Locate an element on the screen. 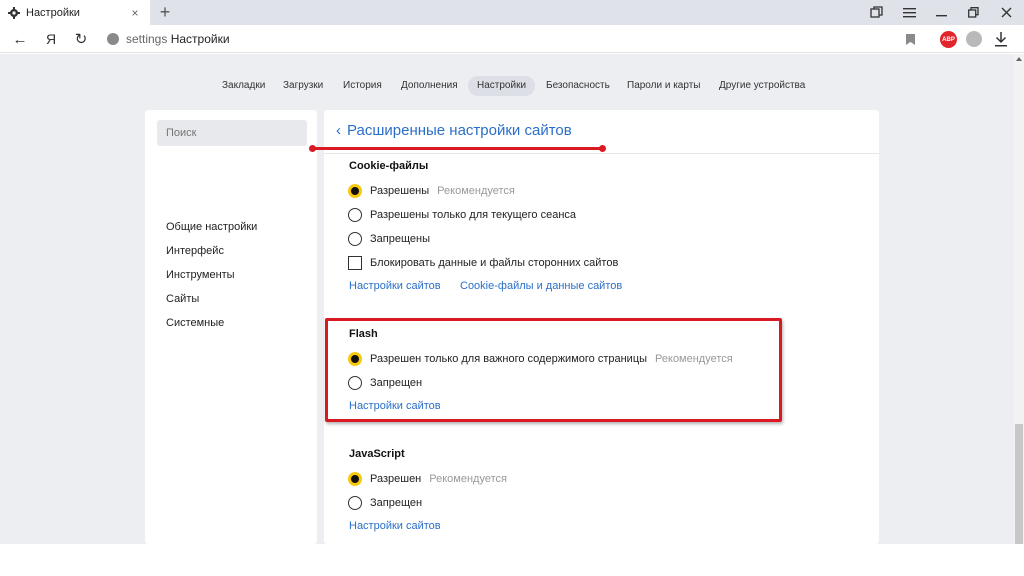 The image size is (1024, 576). url-title: Настройки is located at coordinates (200, 39).